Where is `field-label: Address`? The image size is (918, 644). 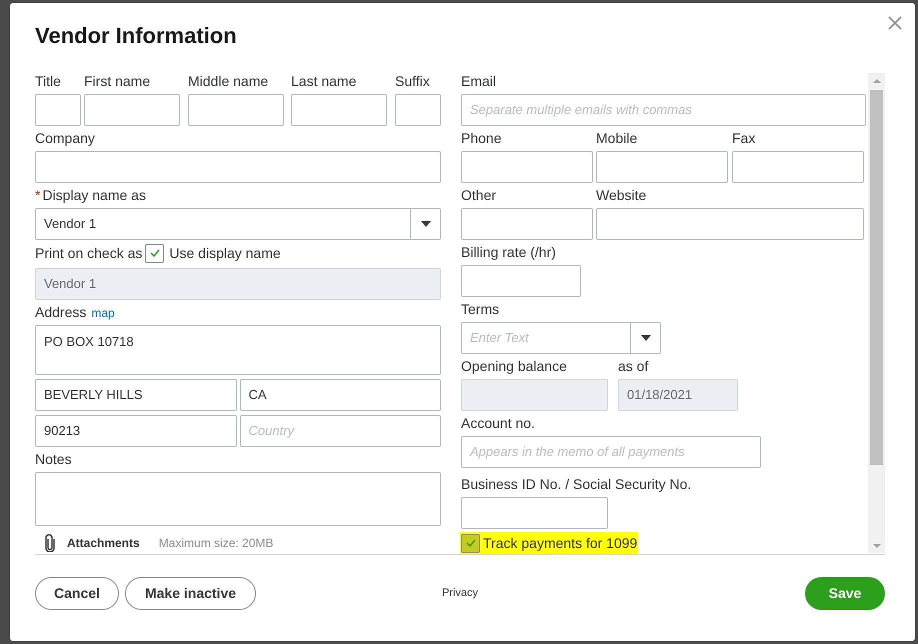
field-label: Address is located at coordinates (60, 312).